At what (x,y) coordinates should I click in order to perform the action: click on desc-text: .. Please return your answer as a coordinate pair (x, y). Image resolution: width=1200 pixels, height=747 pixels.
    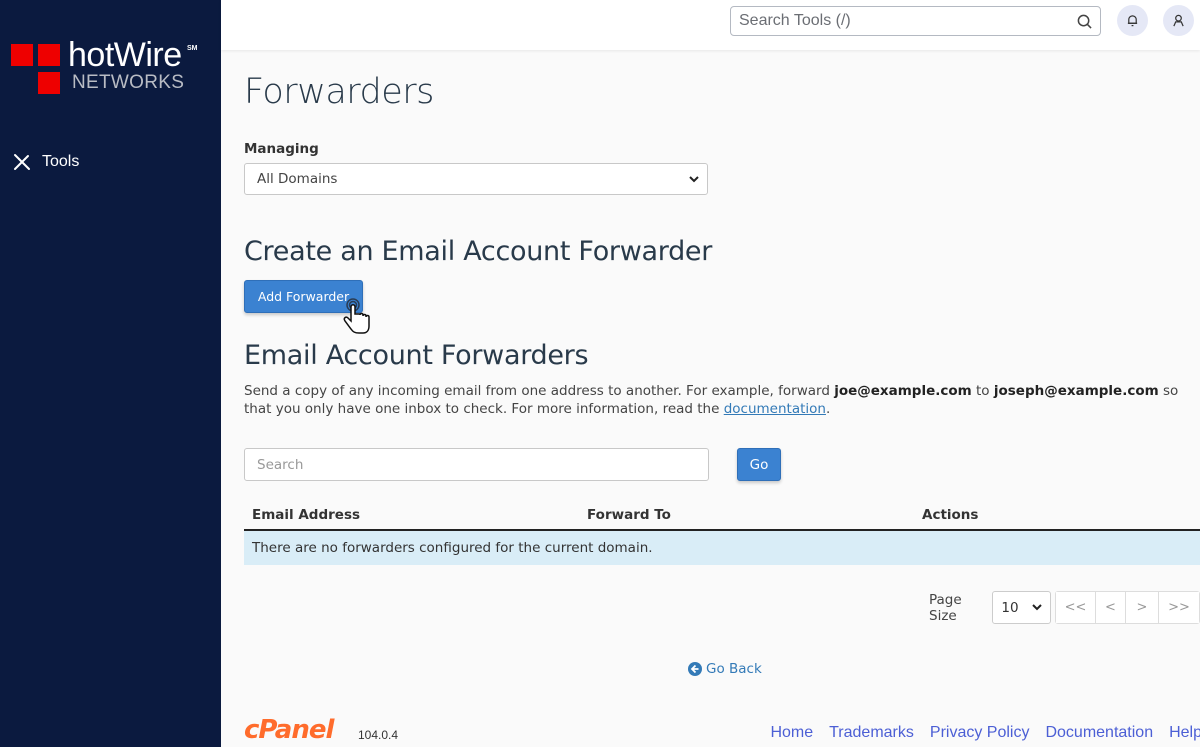
    Looking at the image, I should click on (828, 409).